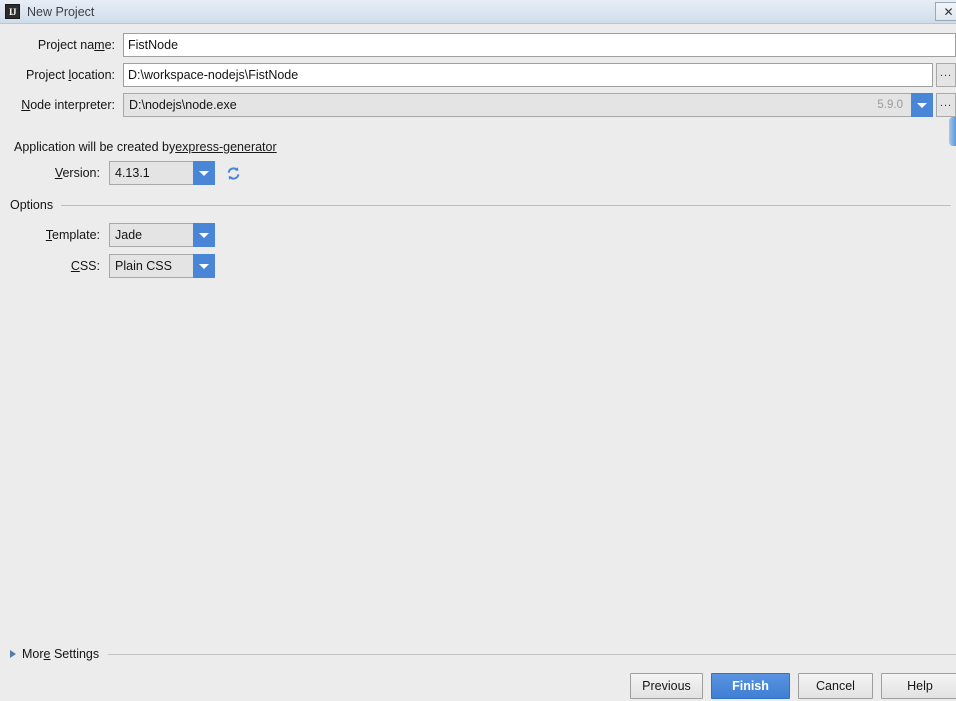 The height and width of the screenshot is (701, 956). What do you see at coordinates (85, 266) in the screenshot?
I see `css-label: CSS:` at bounding box center [85, 266].